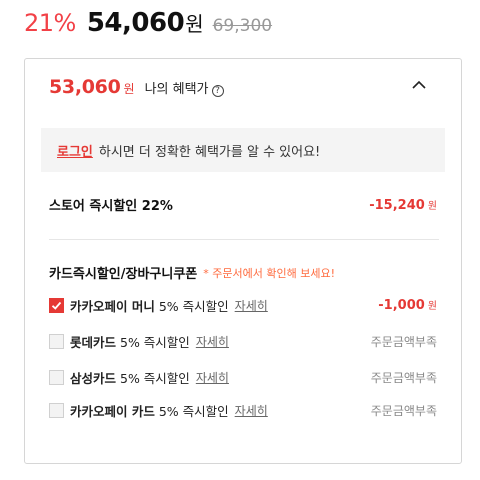 The image size is (480, 480). I want to click on my-price-label: 나의 혜택가, so click(176, 89).